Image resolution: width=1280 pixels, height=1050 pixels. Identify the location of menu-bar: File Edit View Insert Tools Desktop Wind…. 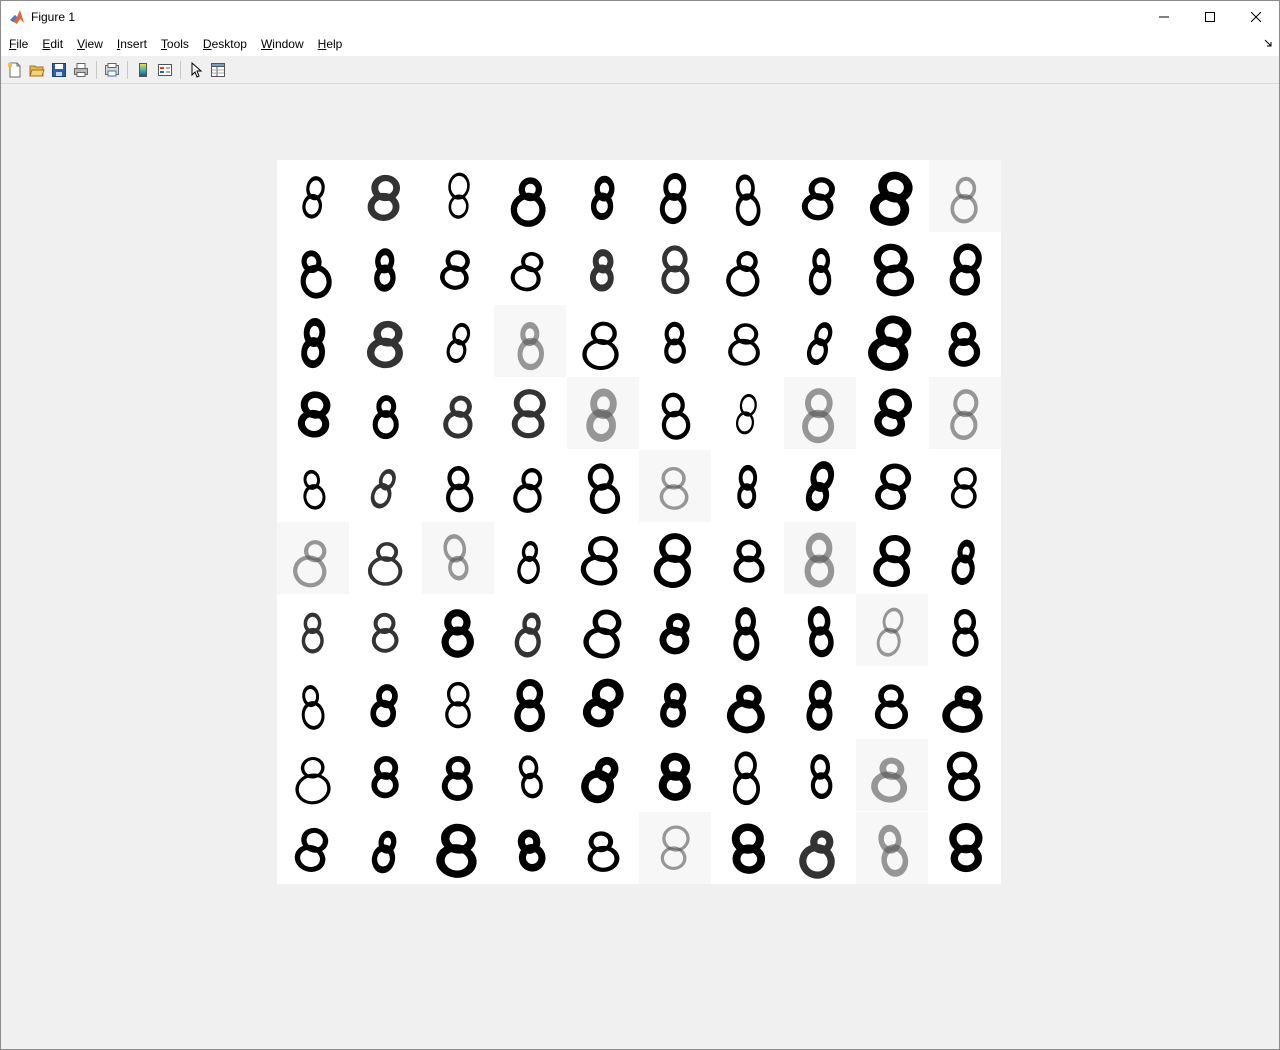
(640, 44).